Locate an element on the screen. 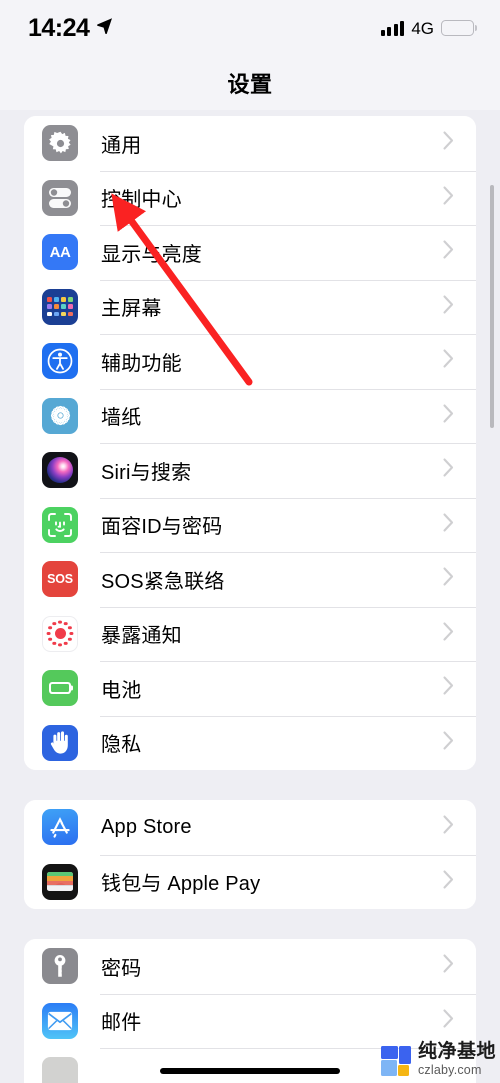  hand-icon is located at coordinates (60, 742).